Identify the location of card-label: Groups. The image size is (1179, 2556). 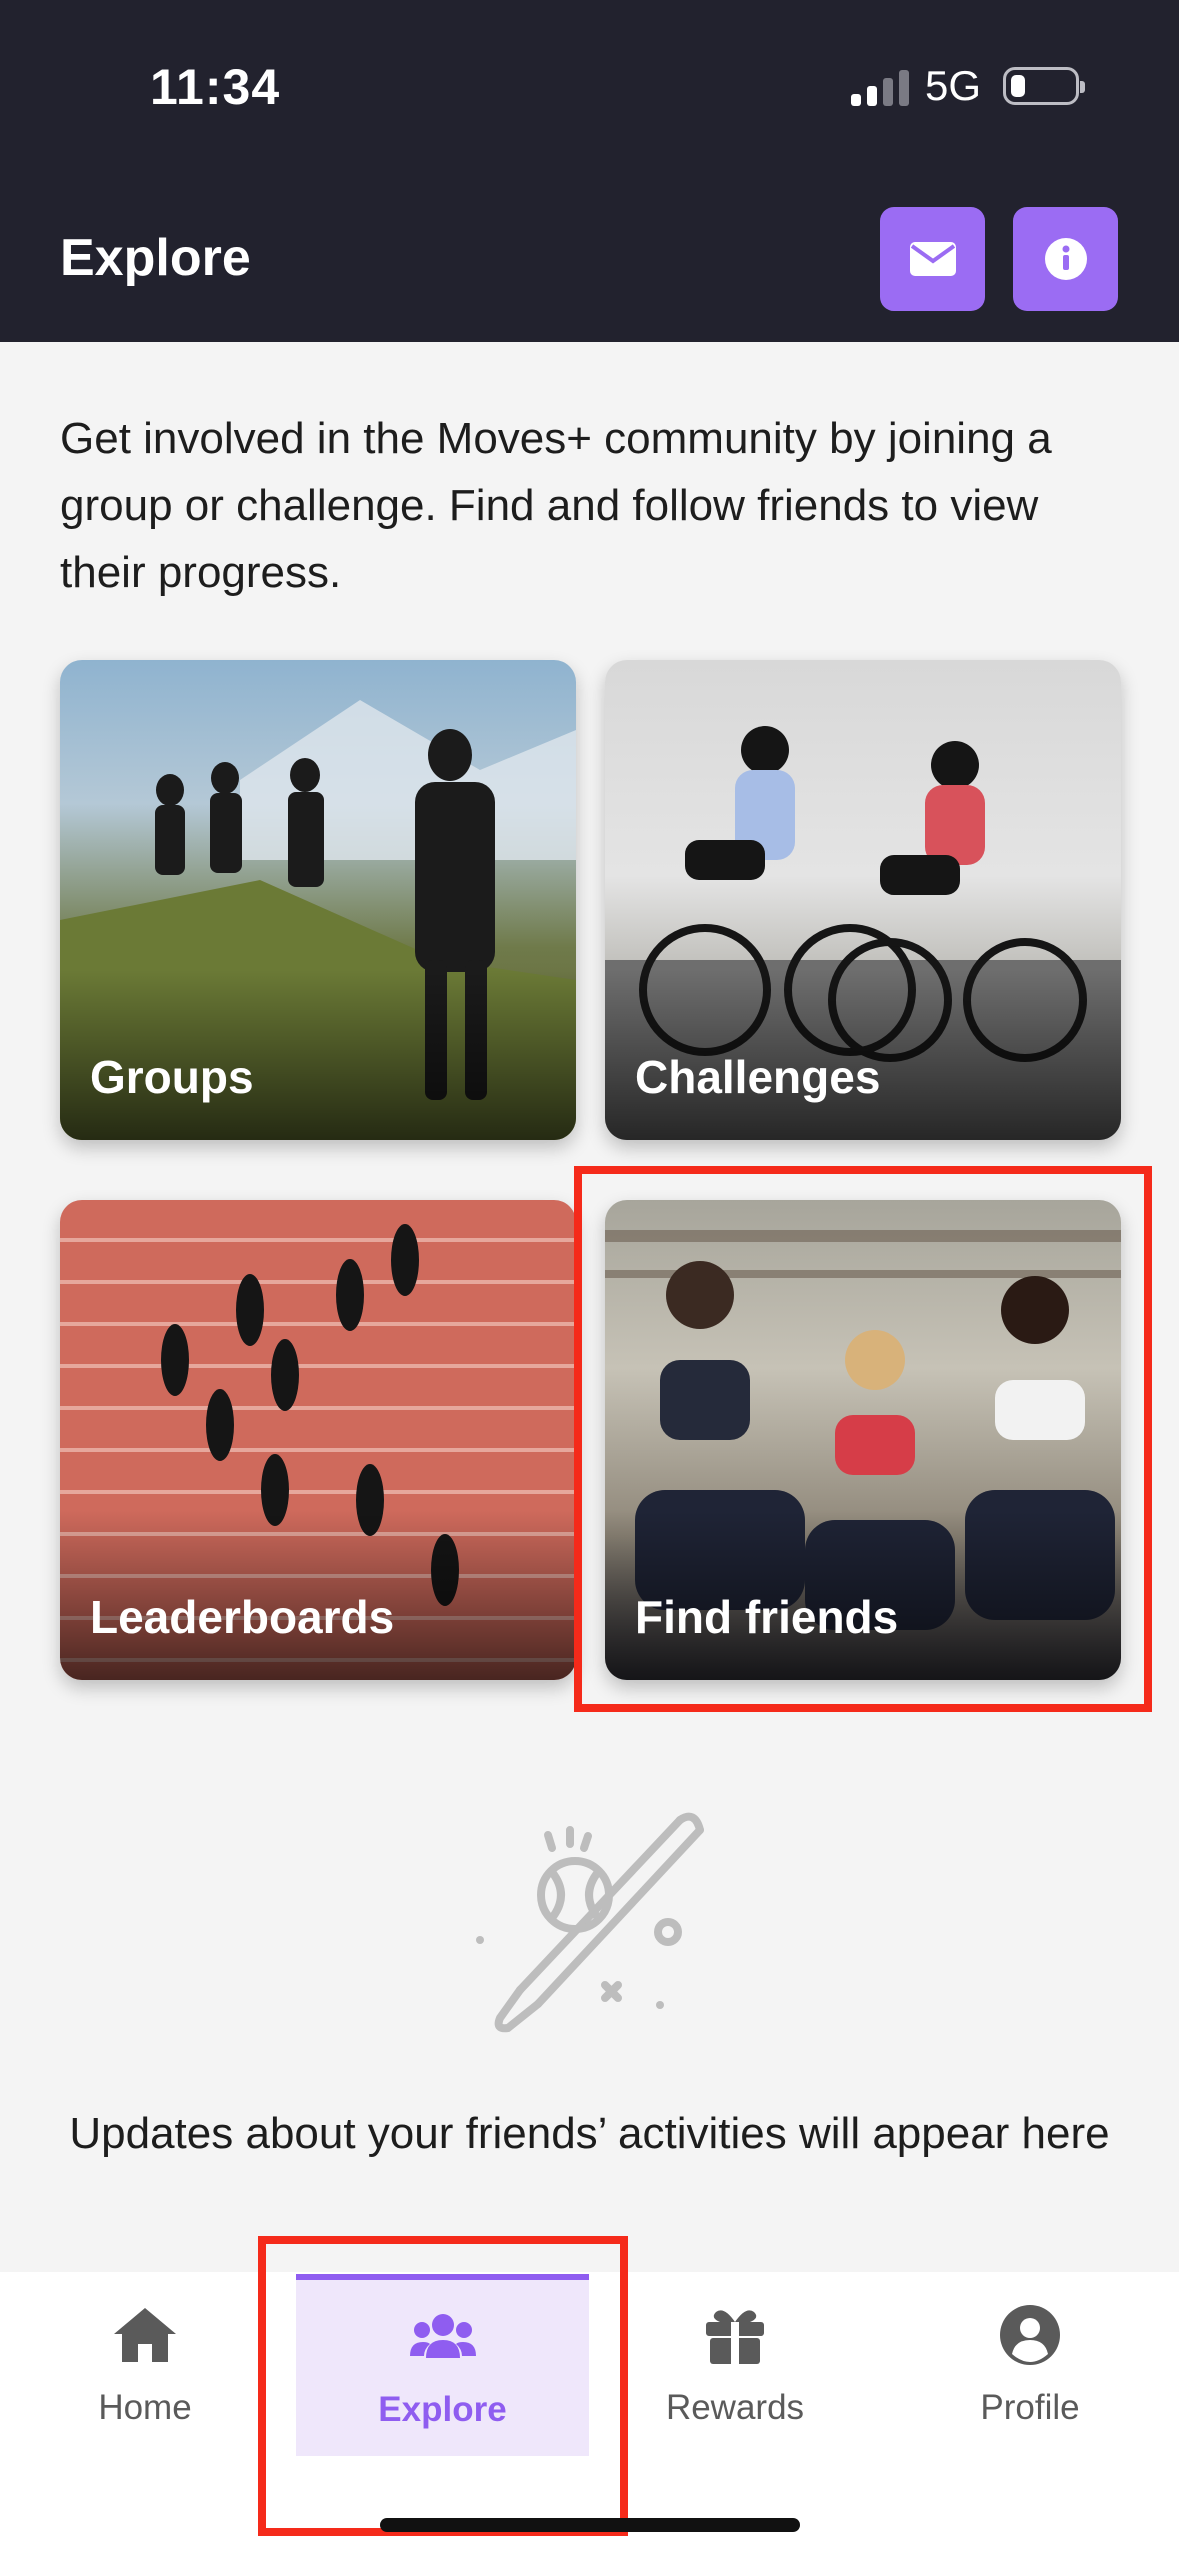
(172, 1077).